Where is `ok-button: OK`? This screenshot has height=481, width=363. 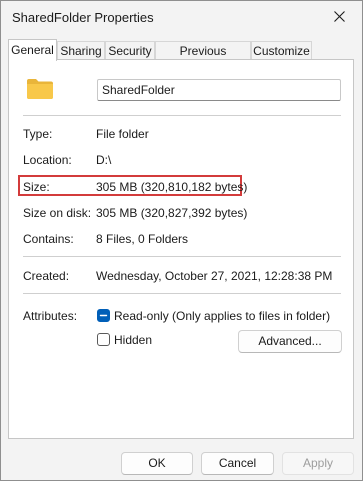 ok-button: OK is located at coordinates (157, 463).